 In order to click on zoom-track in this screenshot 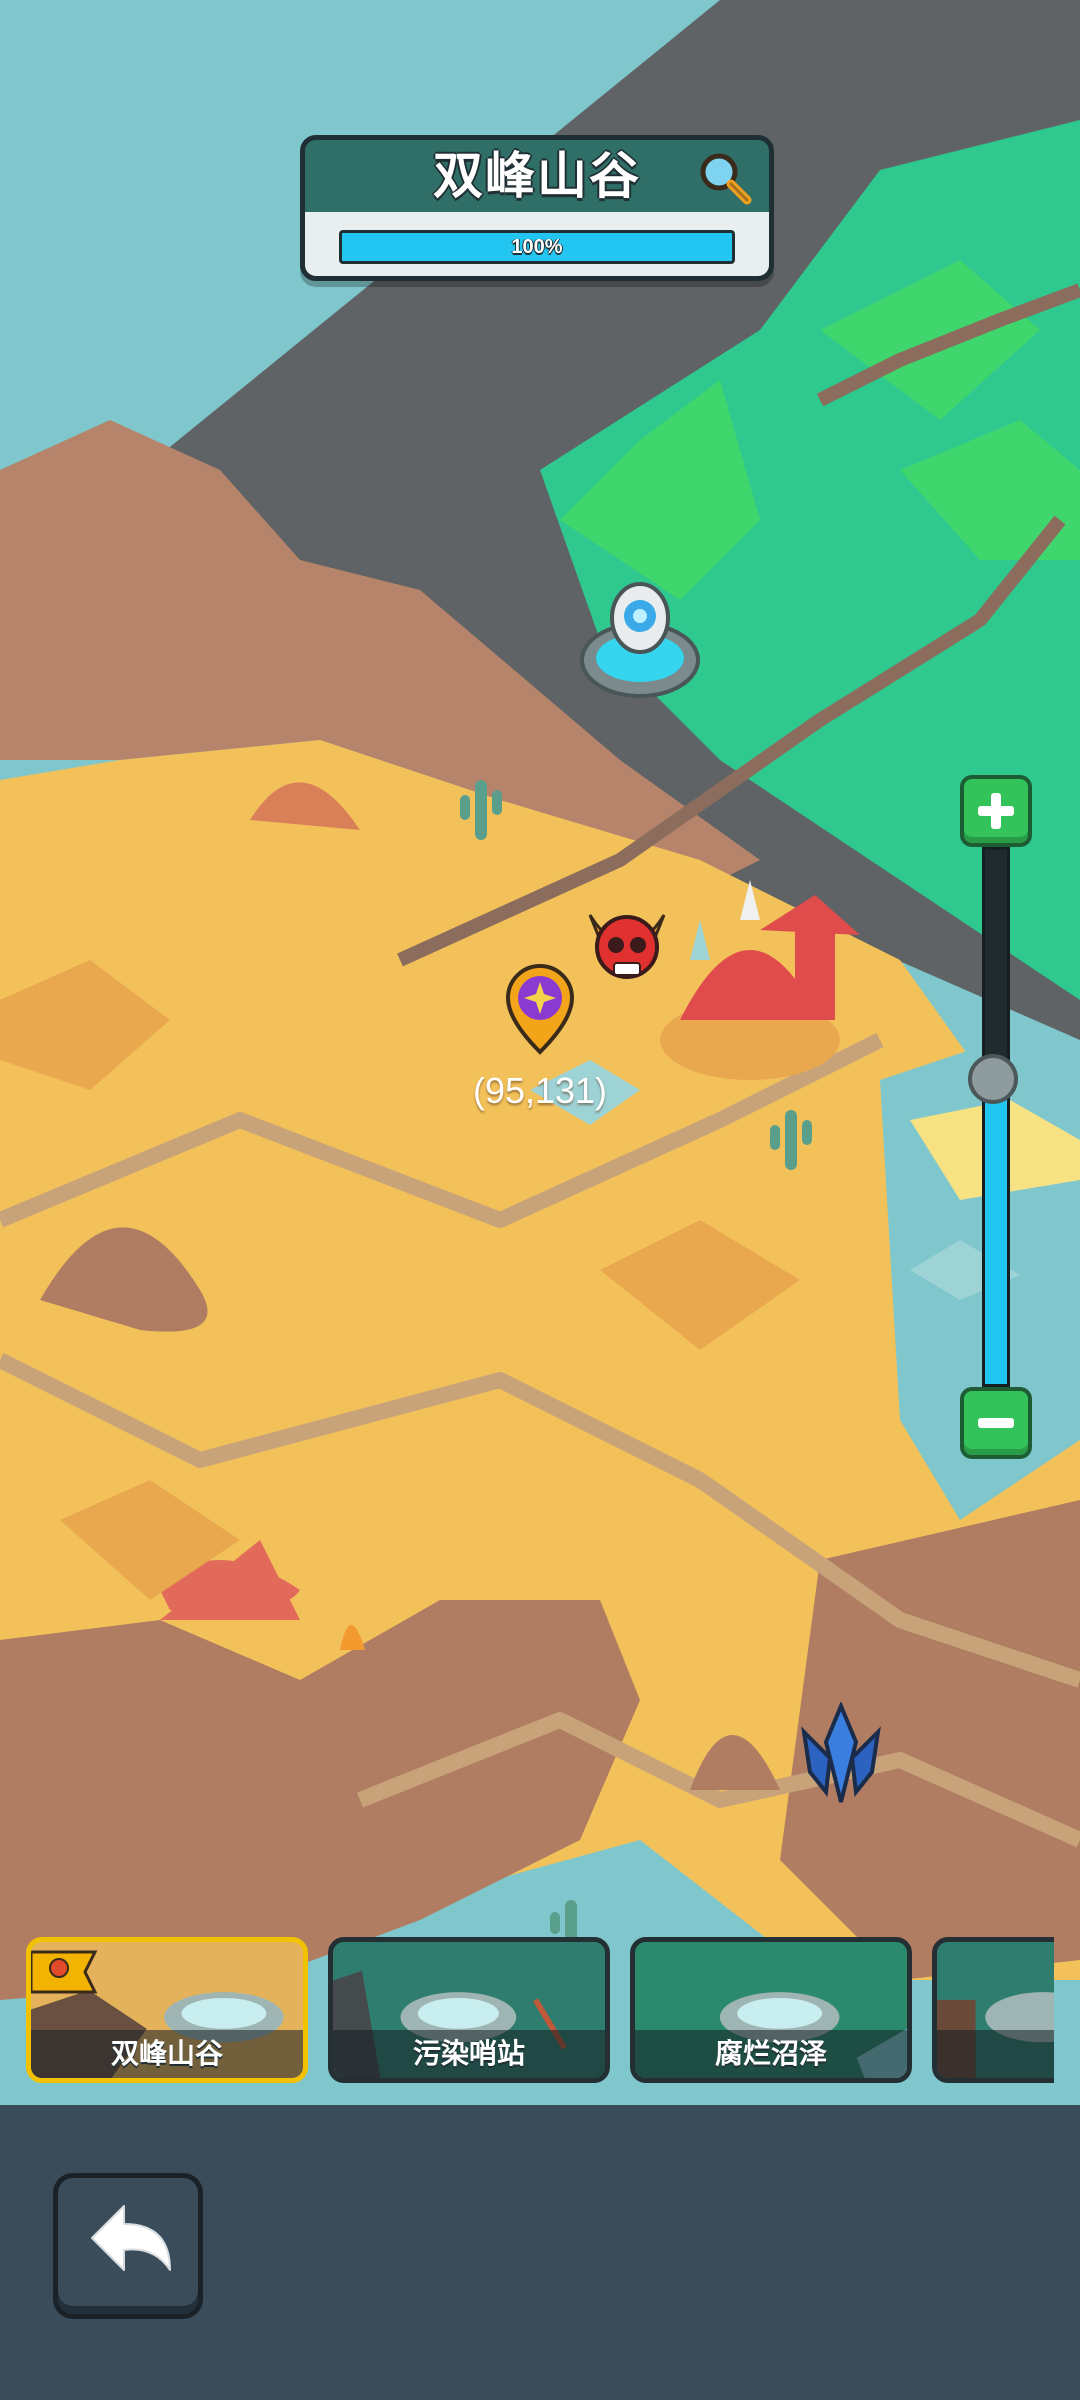, I will do `click(996, 1117)`.